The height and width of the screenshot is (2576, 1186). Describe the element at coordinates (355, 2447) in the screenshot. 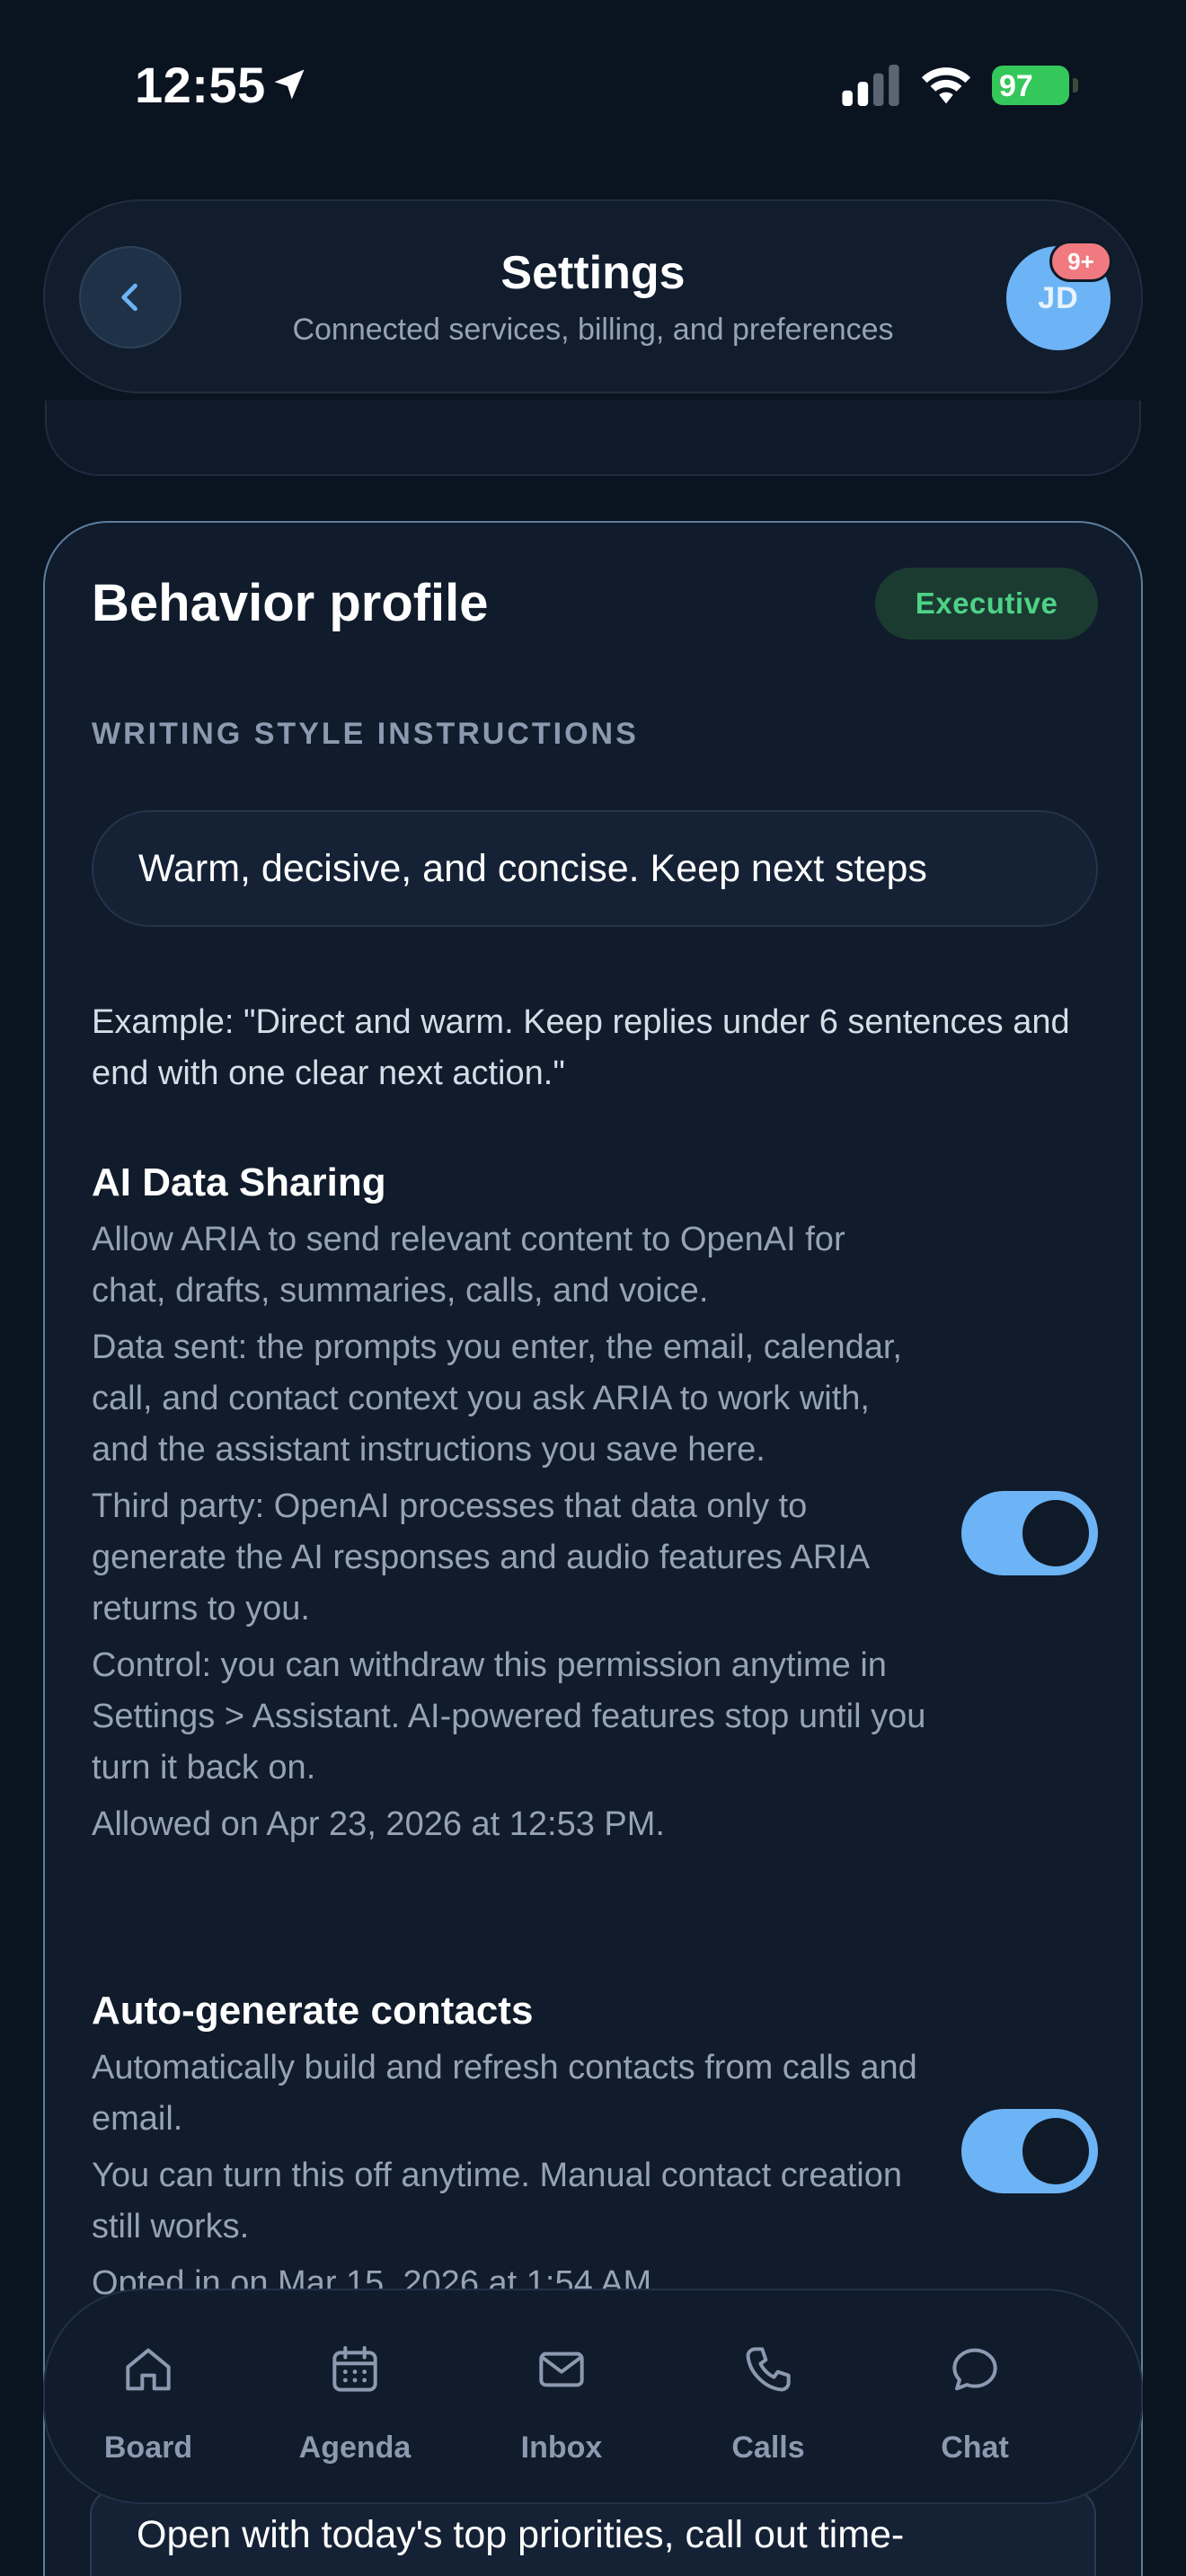

I see `tab-label: Agenda` at that location.